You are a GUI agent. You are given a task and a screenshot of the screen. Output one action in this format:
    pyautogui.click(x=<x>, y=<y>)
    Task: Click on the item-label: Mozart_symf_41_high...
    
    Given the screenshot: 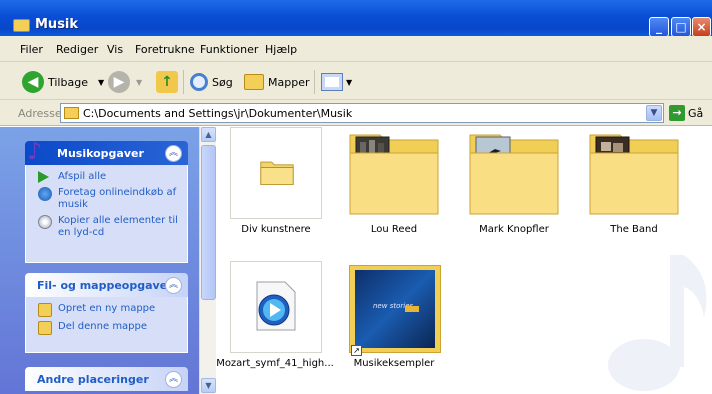 What is the action you would take?
    pyautogui.click(x=275, y=363)
    